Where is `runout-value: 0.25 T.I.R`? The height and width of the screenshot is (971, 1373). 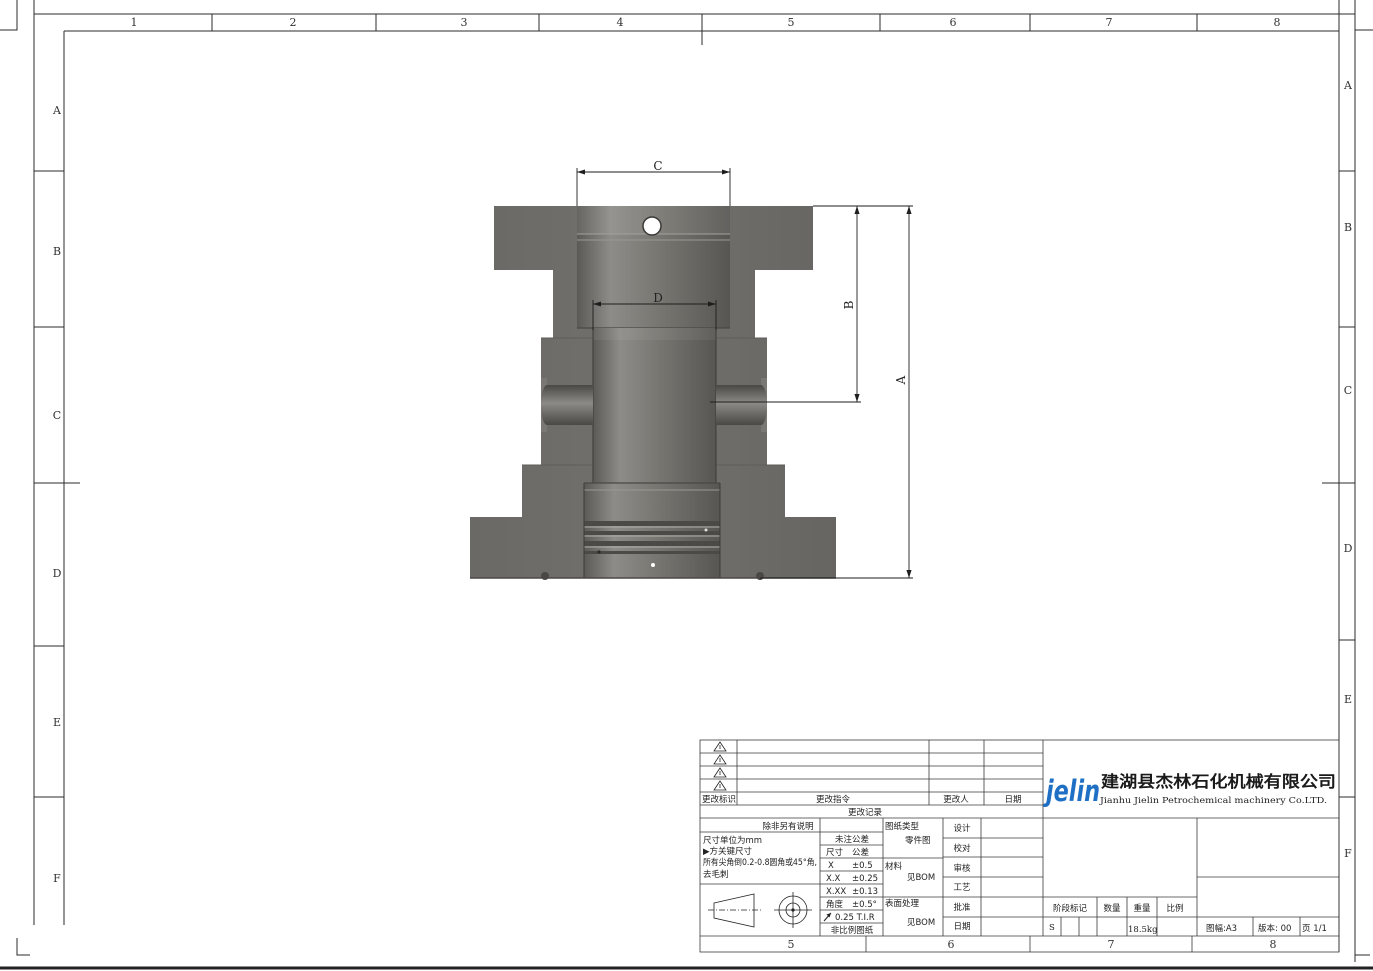
runout-value: 0.25 T.I.R is located at coordinates (855, 918).